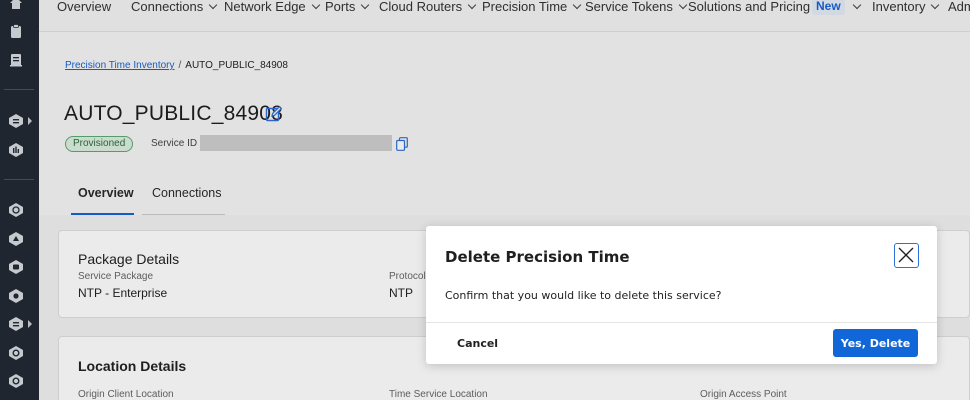  What do you see at coordinates (475, 343) in the screenshot?
I see `cancel-button: Cancel` at bounding box center [475, 343].